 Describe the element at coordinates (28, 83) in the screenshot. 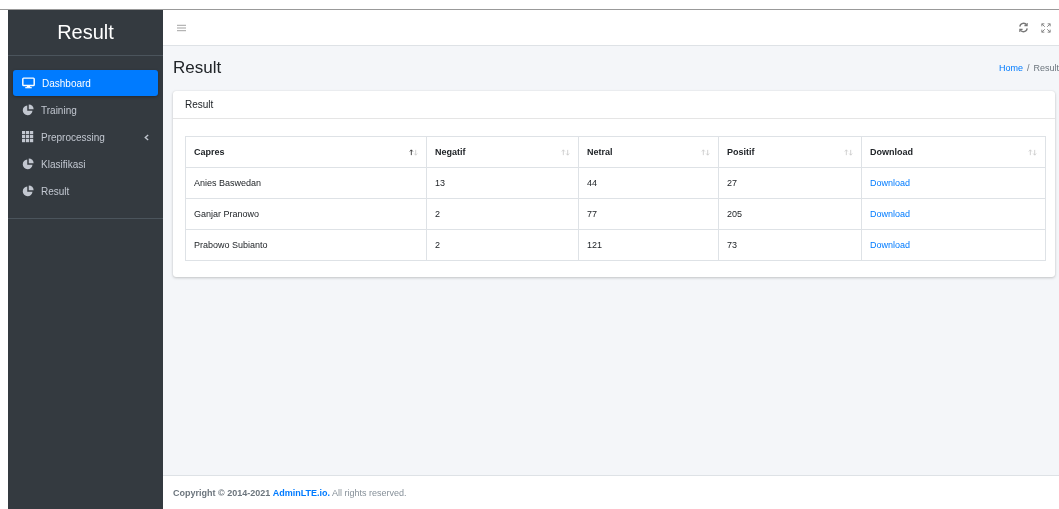

I see `monitor-icon` at that location.